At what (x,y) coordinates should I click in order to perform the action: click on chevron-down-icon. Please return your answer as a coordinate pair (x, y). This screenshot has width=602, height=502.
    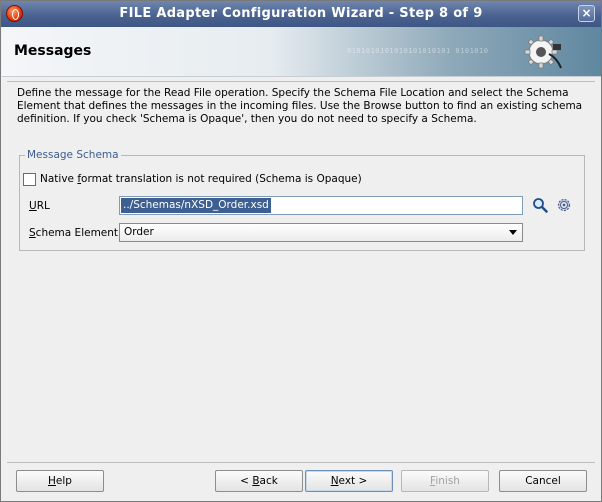
    Looking at the image, I should click on (513, 232).